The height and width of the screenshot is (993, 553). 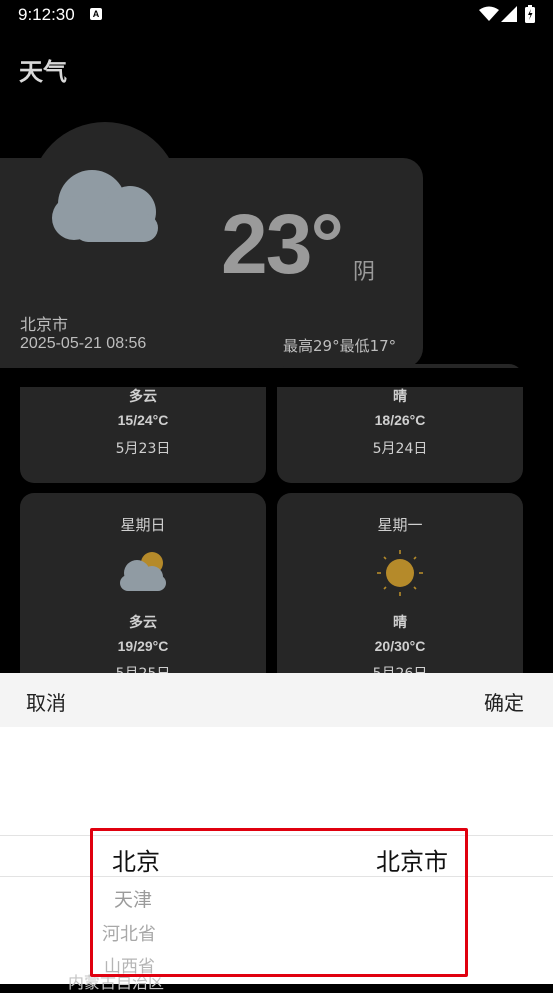 I want to click on notification-a-icon: A, so click(x=96, y=14).